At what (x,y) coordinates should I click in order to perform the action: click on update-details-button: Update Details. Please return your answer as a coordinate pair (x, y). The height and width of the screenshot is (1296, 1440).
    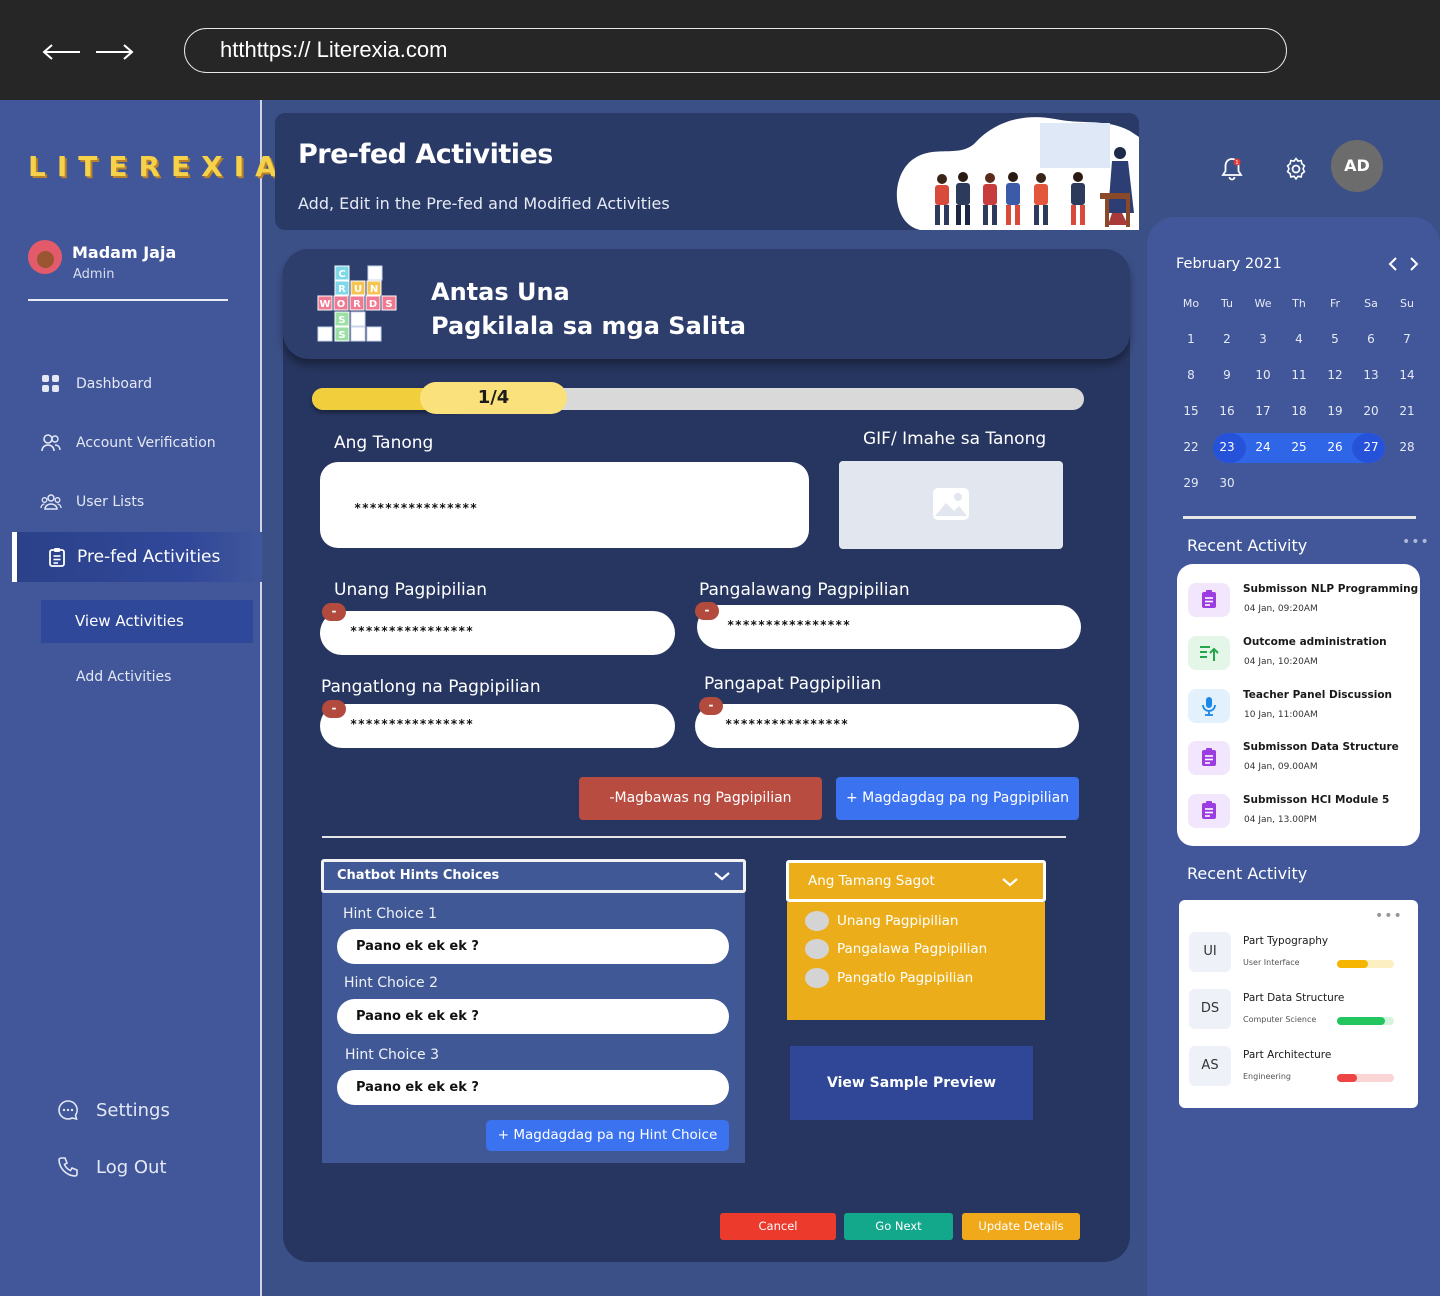
    Looking at the image, I should click on (1021, 1226).